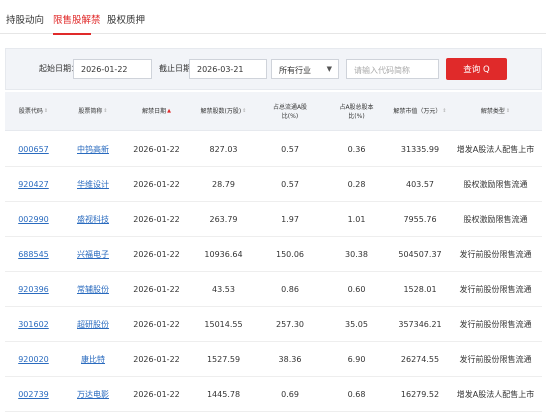 This screenshot has height=413, width=546. I want to click on cell-name: 中钨高新, so click(93, 149).